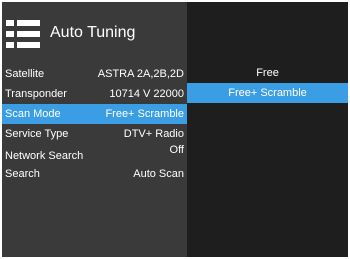 This screenshot has height=259, width=350. I want to click on setting-row-transponder: Transponder 10714 V 22000, so click(94, 94).